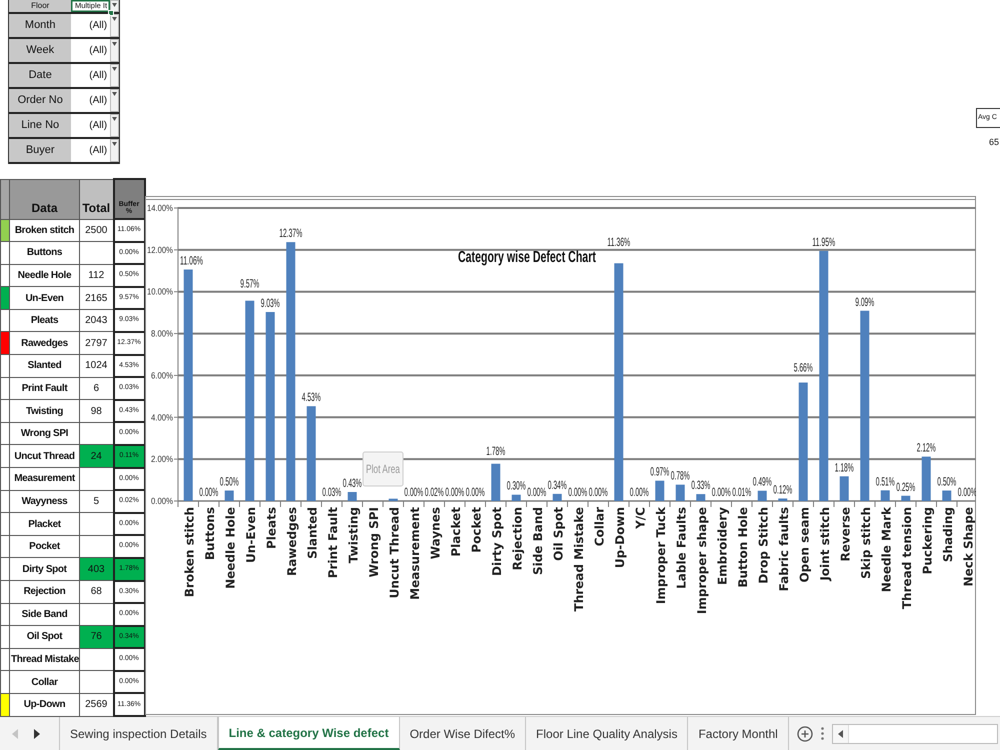  What do you see at coordinates (209, 533) in the screenshot?
I see `x-axis-label: Buttons` at bounding box center [209, 533].